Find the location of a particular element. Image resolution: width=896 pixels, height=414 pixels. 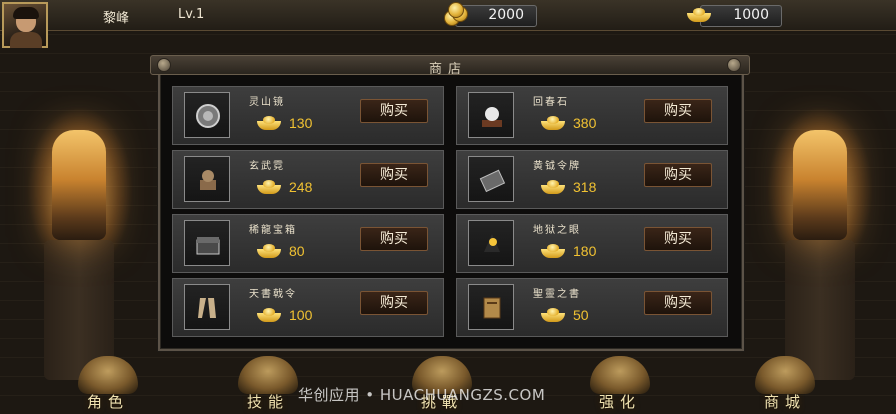

item-price-value: 318 is located at coordinates (585, 187).